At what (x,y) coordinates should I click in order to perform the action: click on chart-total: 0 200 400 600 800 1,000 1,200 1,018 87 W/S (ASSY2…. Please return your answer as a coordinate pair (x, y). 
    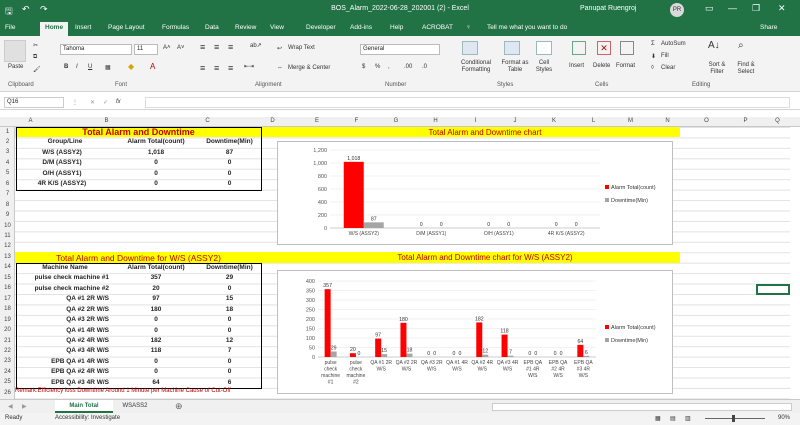
    Looking at the image, I should click on (475, 193).